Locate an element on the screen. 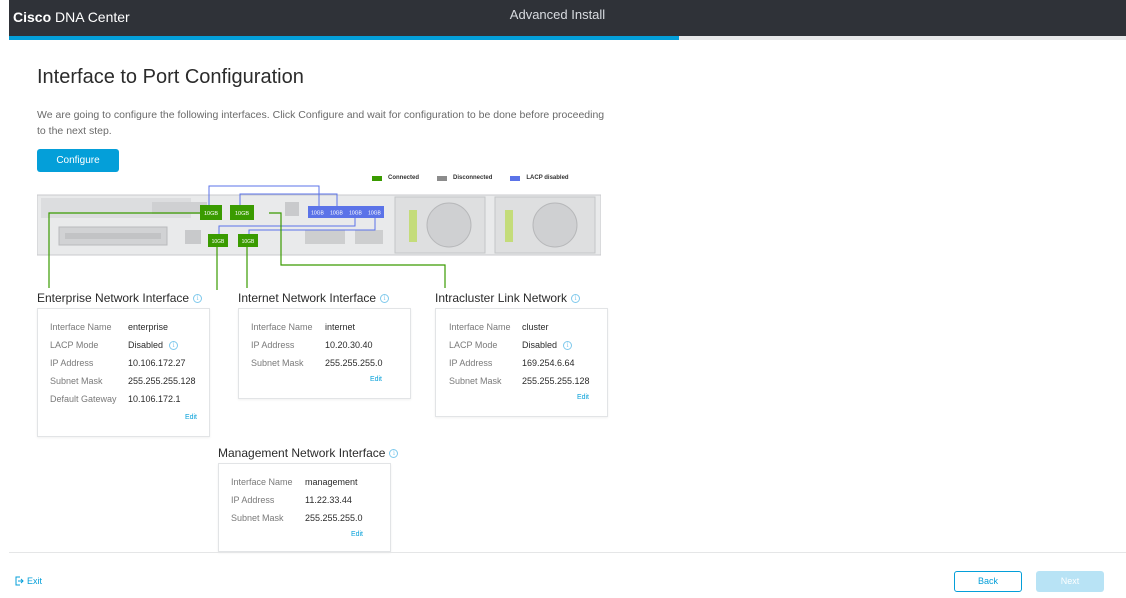 The image size is (1126, 598). ip-address-row: IP Address 10.106.172.27 is located at coordinates (118, 363).